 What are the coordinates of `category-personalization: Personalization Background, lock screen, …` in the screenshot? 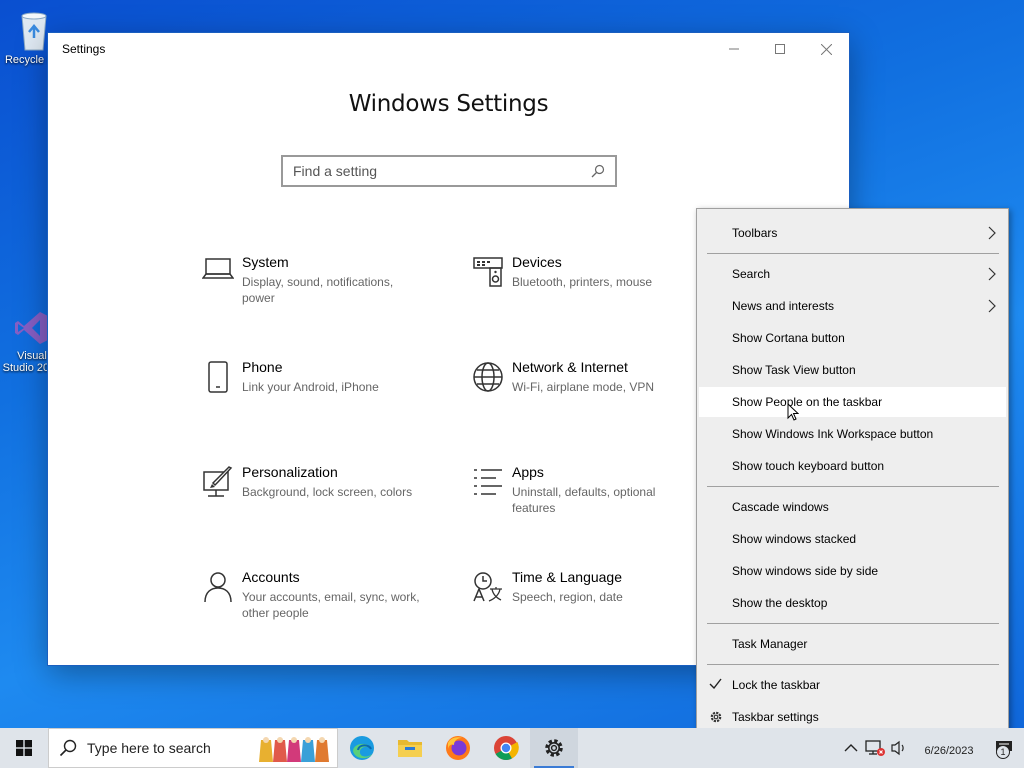 It's located at (309, 482).